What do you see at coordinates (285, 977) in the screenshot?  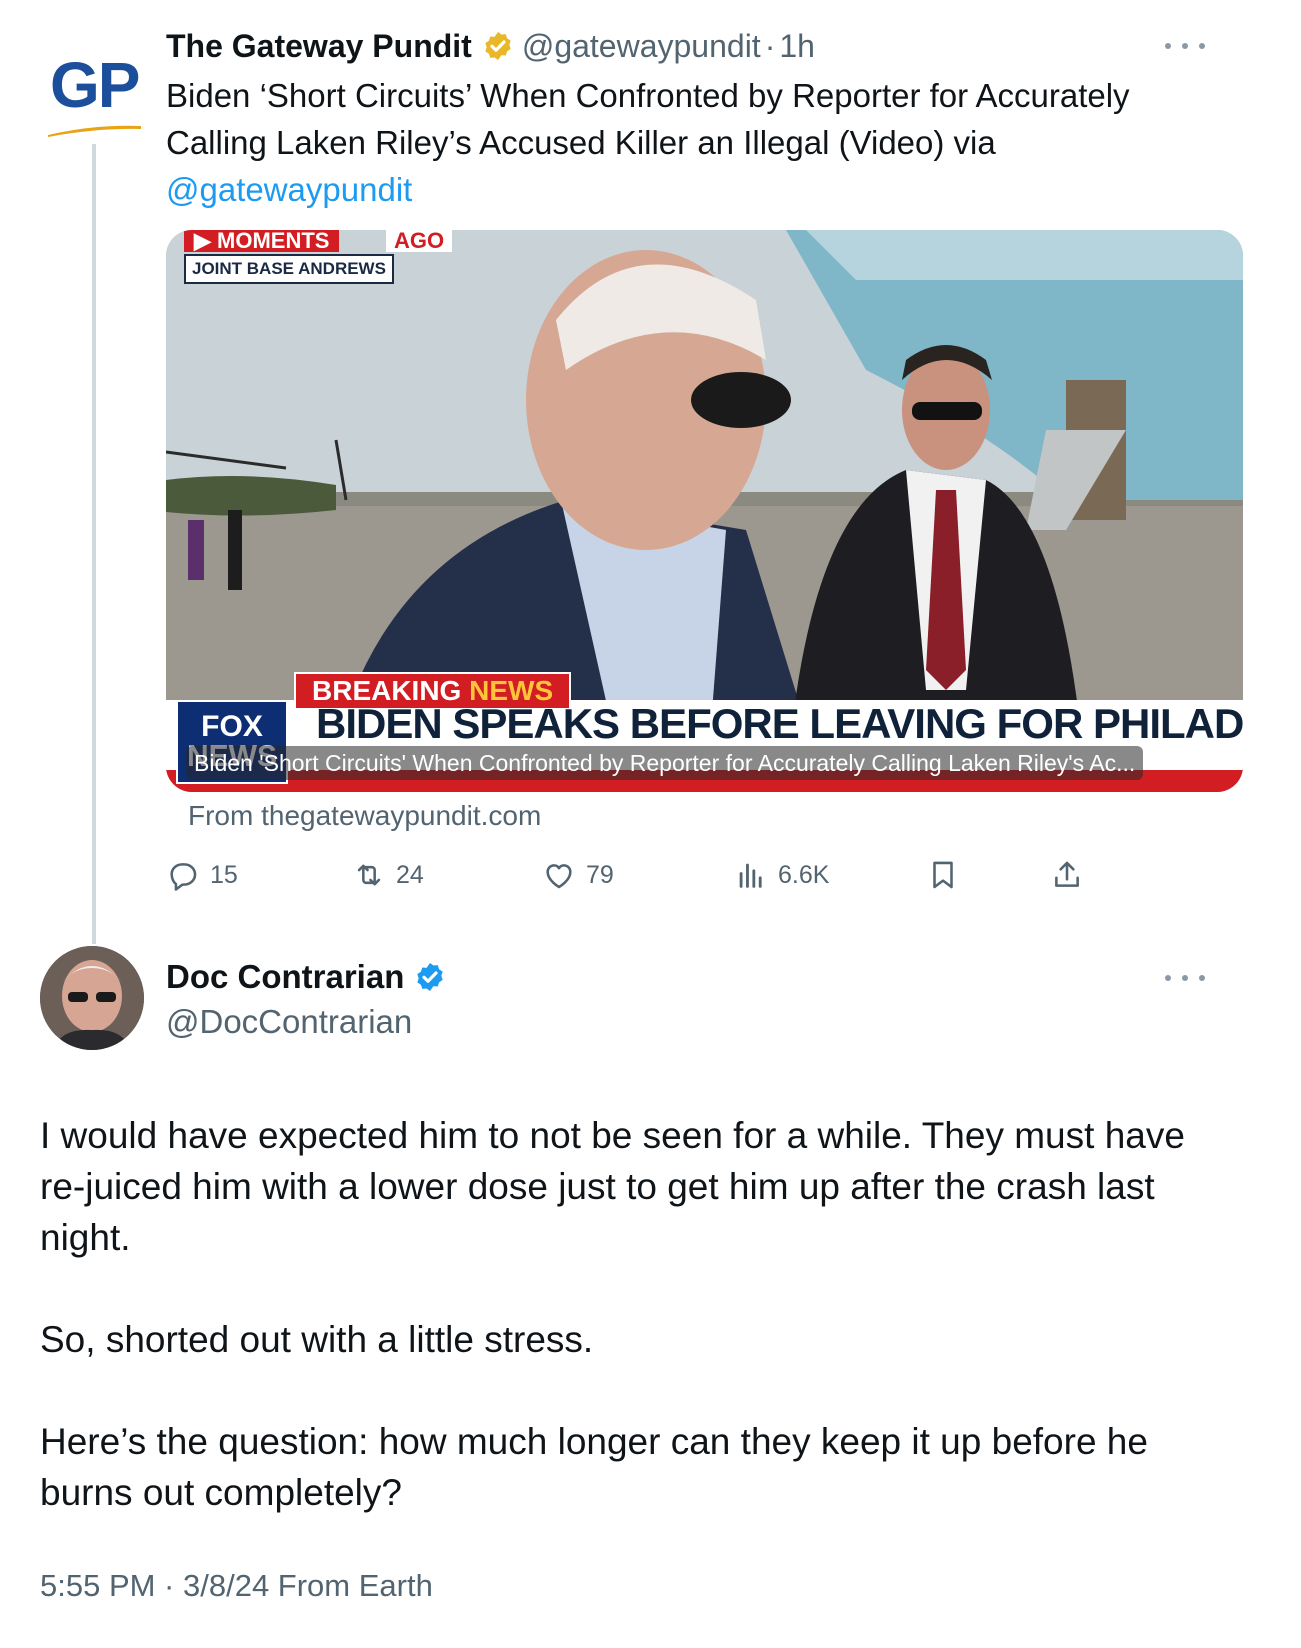 I see `author-name: Doc Contrarian` at bounding box center [285, 977].